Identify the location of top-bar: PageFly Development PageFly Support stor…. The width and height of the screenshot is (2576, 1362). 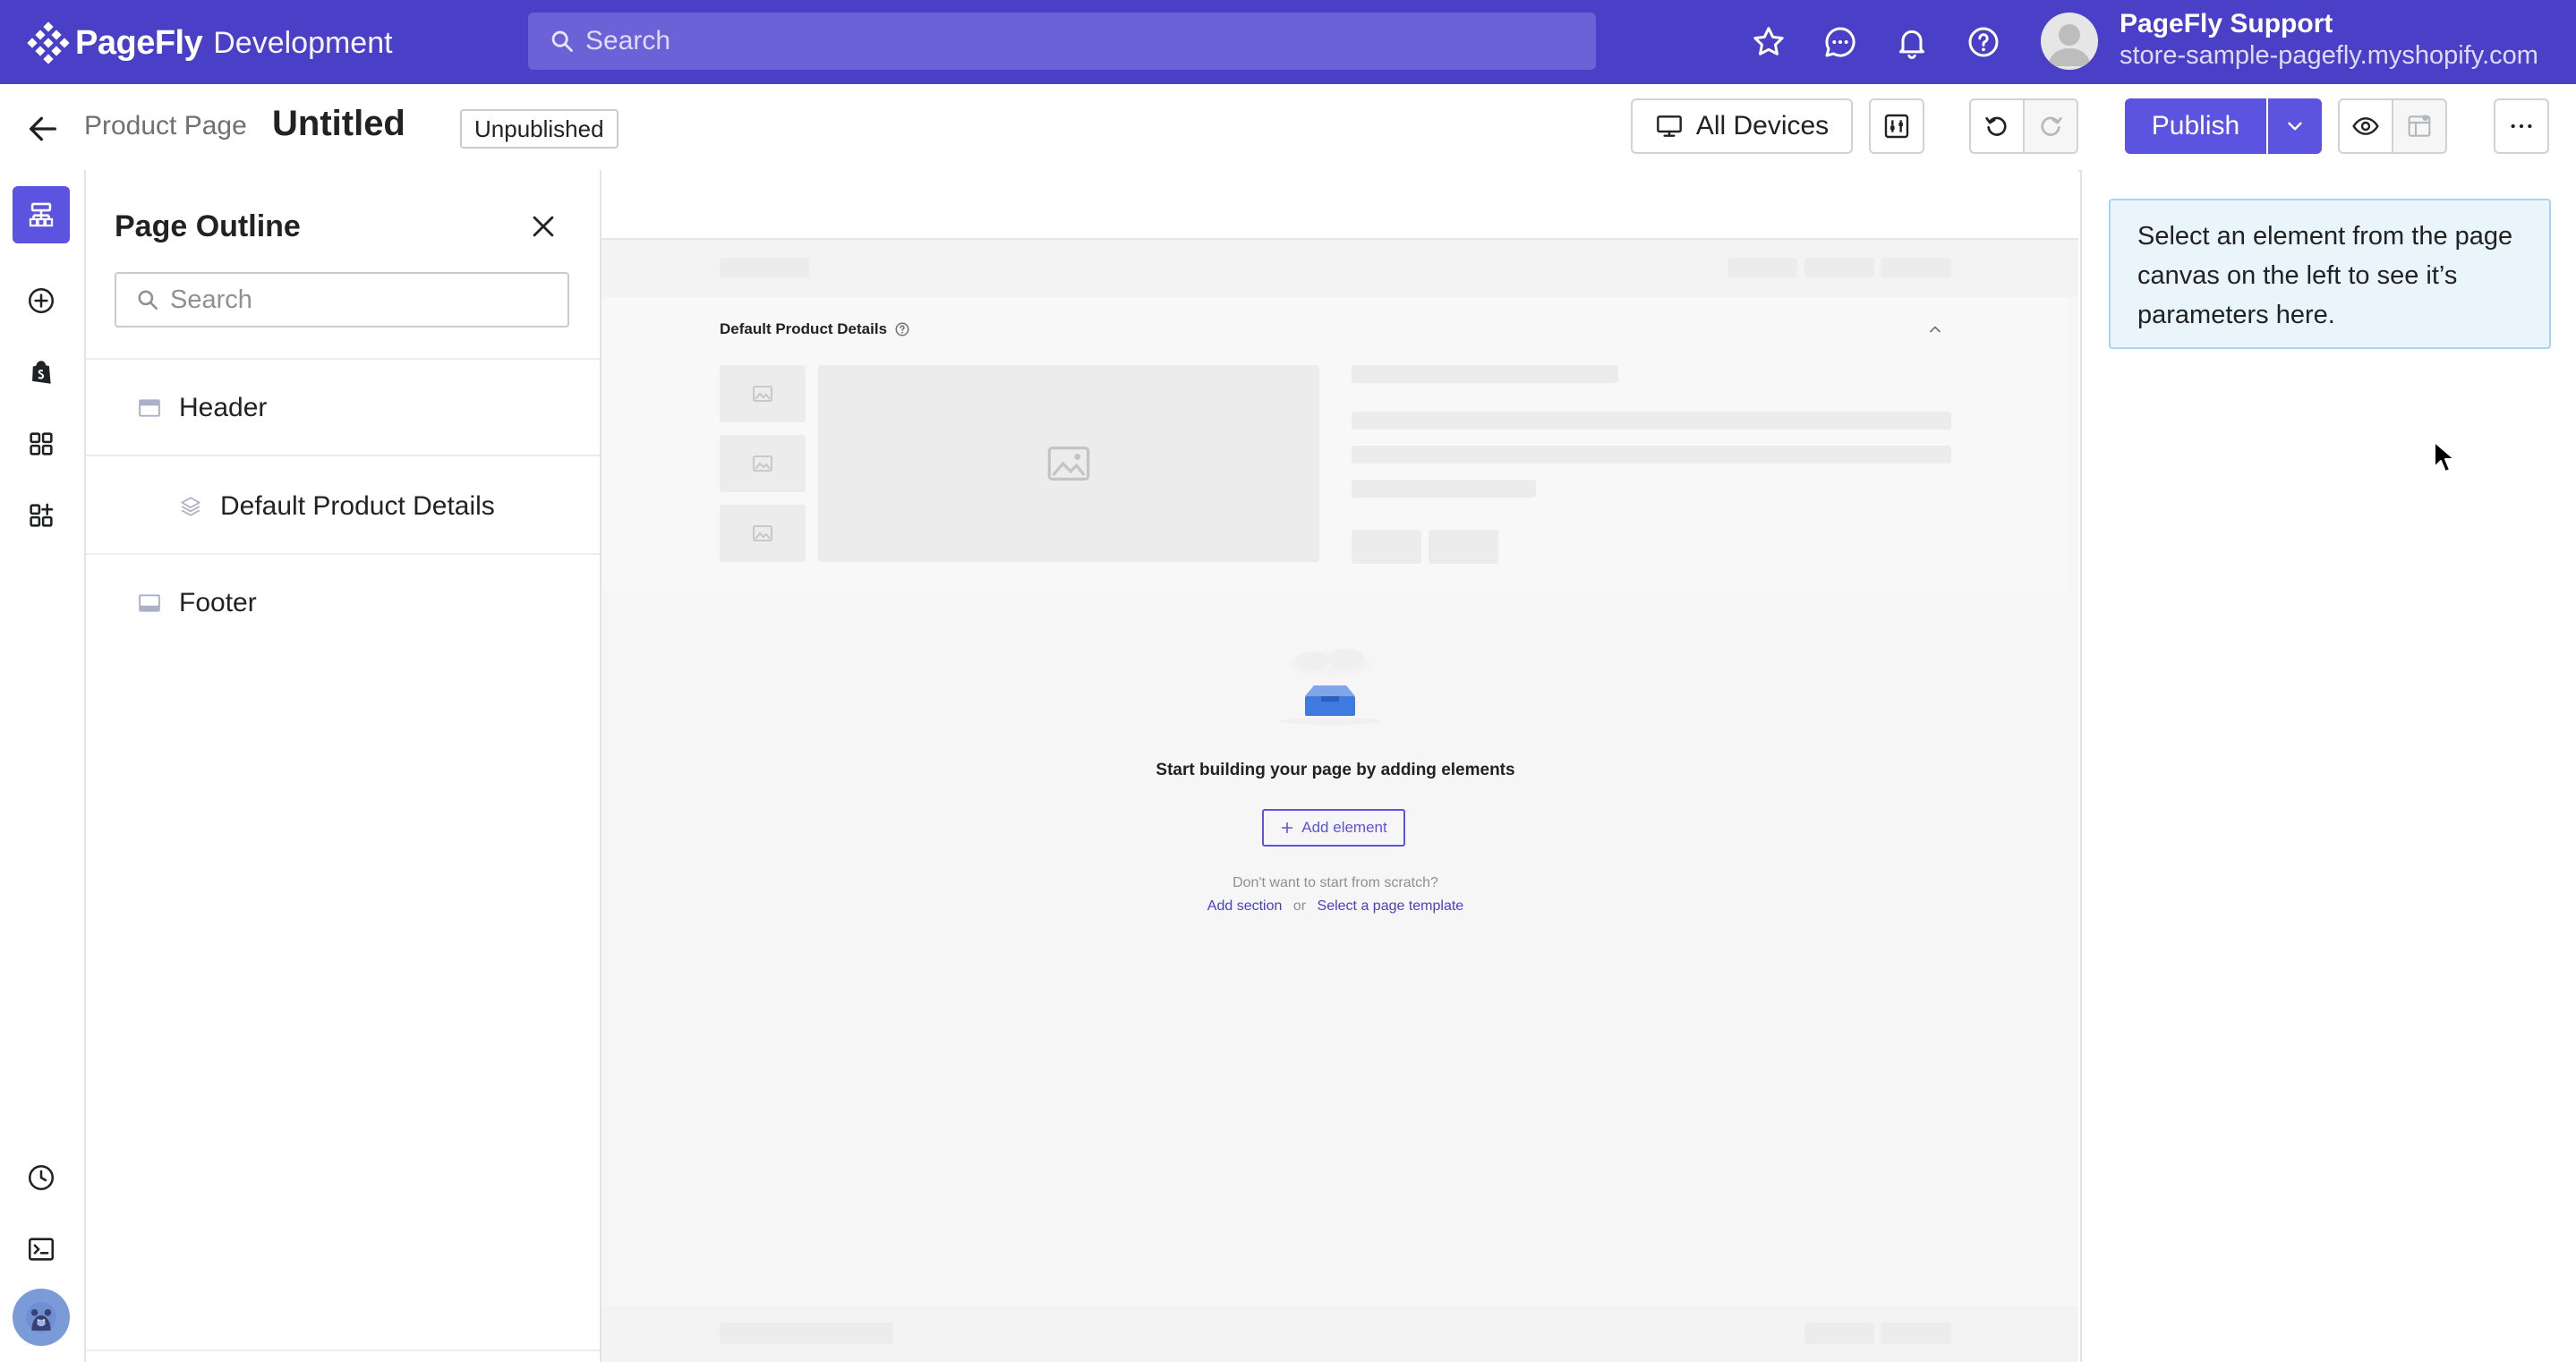
(1288, 42).